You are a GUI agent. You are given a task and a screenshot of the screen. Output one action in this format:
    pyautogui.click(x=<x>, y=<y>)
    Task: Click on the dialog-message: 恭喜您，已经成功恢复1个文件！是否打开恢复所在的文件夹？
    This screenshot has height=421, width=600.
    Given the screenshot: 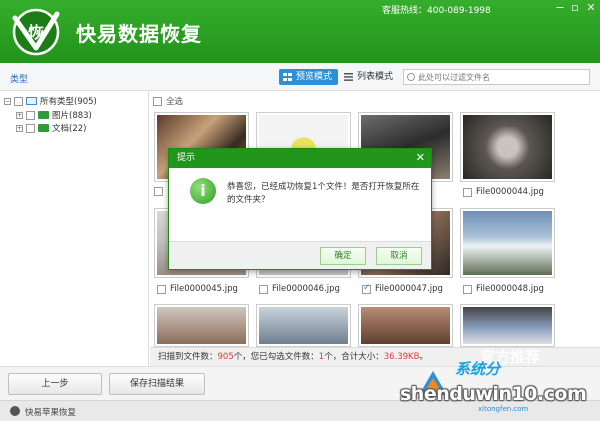 What is the action you would take?
    pyautogui.click(x=323, y=193)
    